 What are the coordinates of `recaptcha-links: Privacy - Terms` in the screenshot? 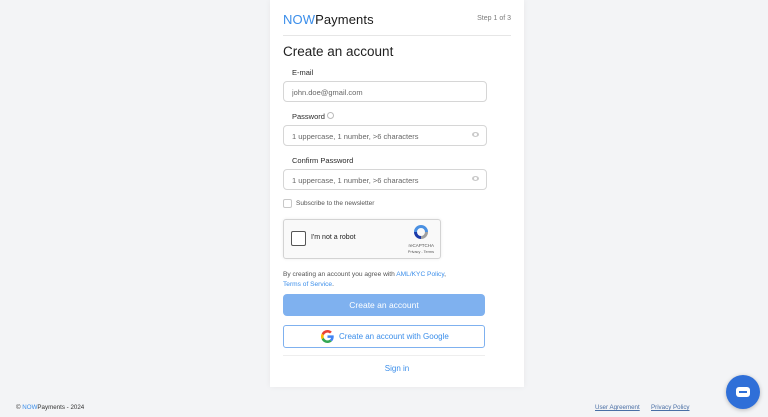 It's located at (421, 252).